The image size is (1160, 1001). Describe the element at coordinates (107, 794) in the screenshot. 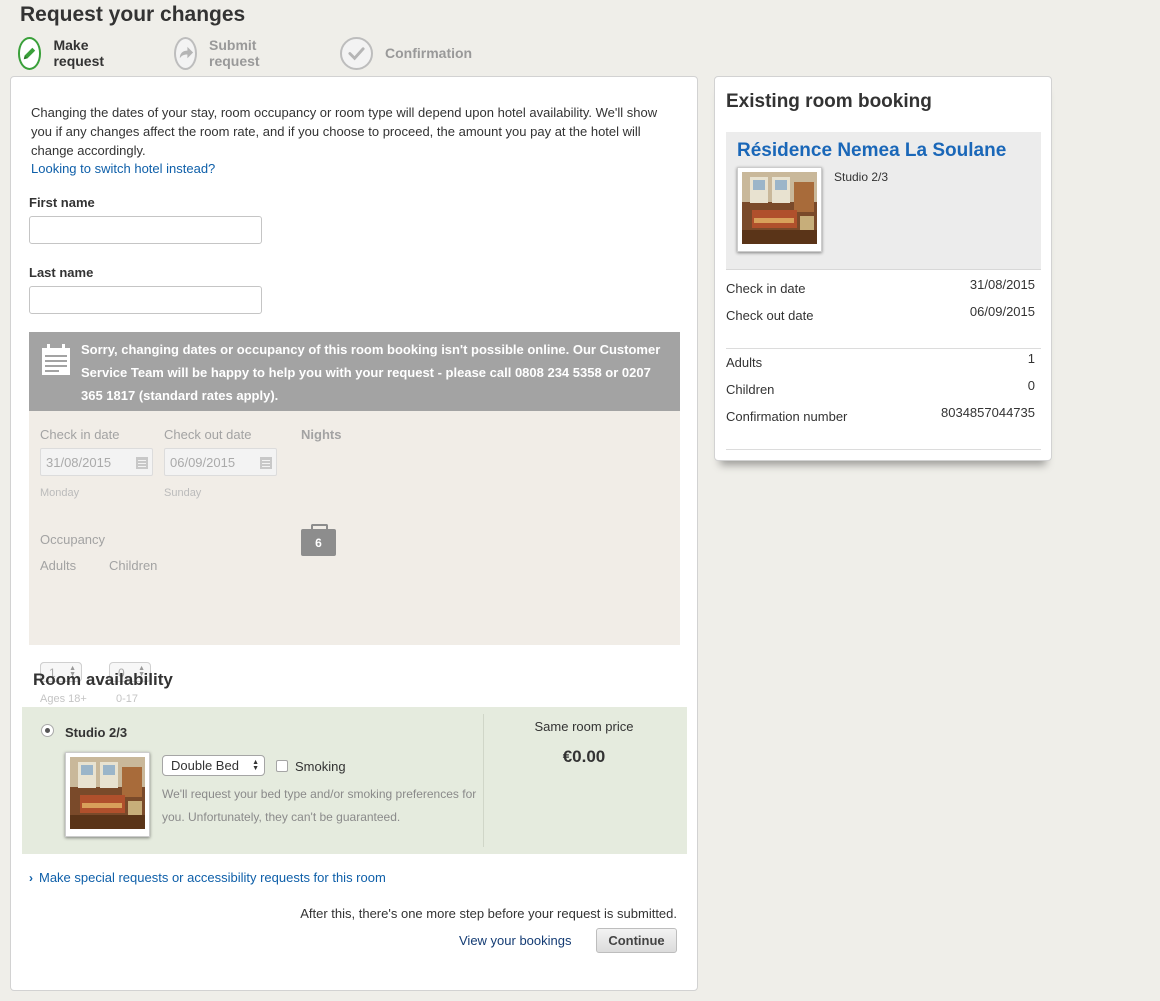

I see `room-photo` at that location.